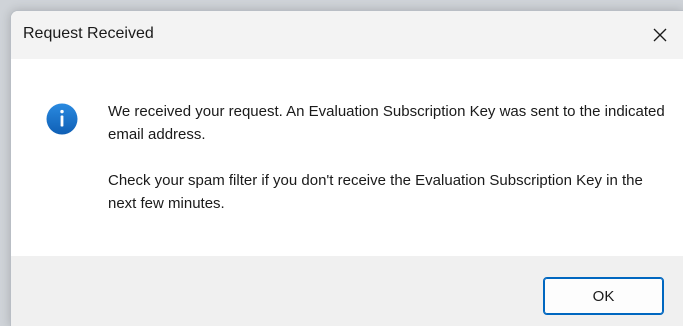 This screenshot has width=683, height=326. I want to click on dialog-title: Request Received, so click(88, 33).